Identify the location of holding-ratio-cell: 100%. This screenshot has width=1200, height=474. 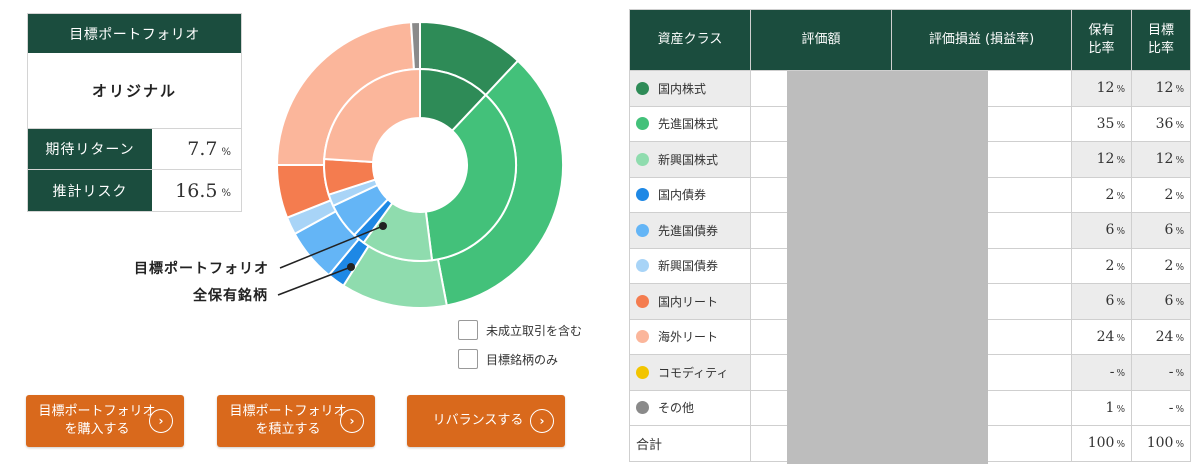
(1101, 443).